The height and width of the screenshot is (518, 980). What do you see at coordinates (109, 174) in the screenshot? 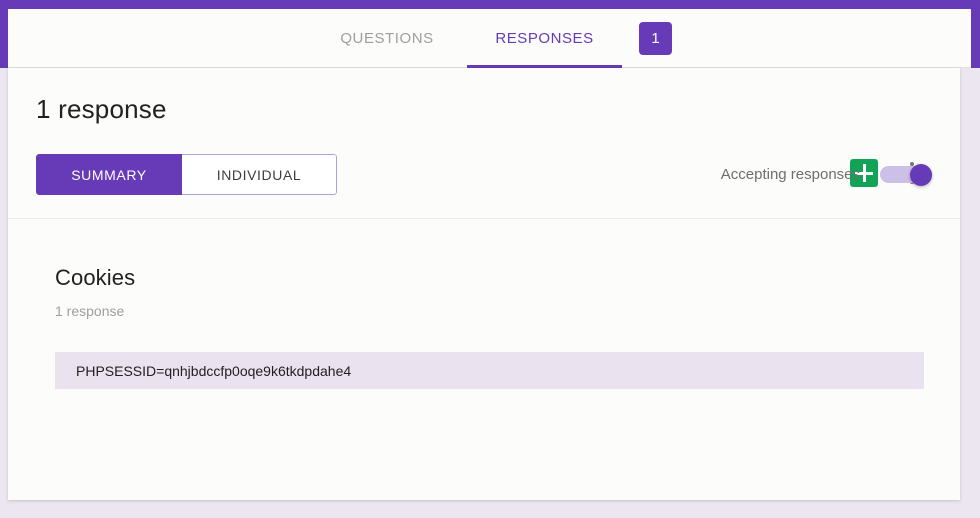
I see `toggle-summary-button: SUMMARY` at bounding box center [109, 174].